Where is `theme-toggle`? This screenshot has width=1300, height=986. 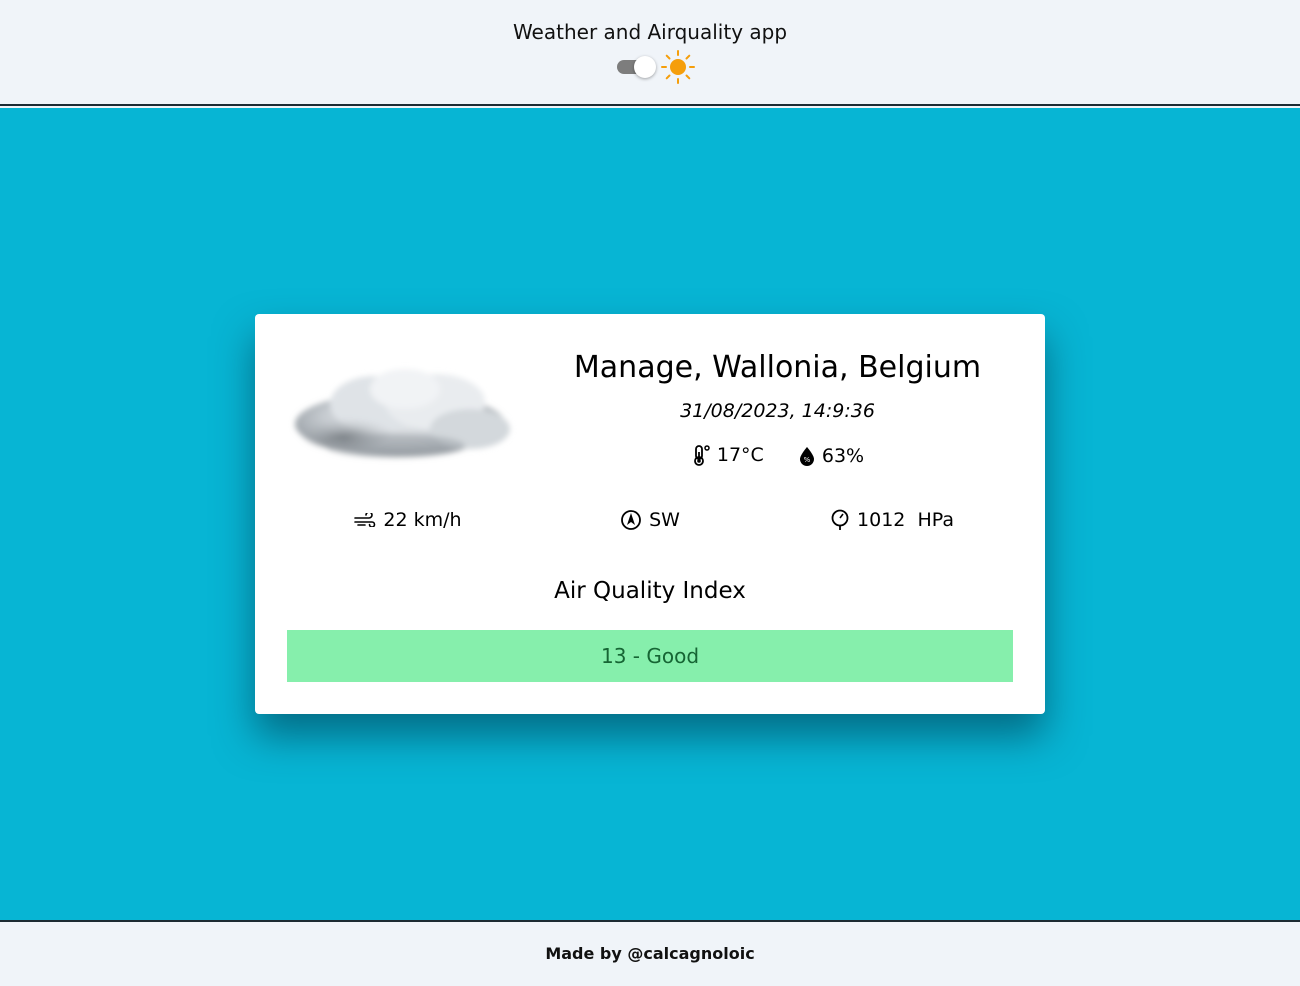
theme-toggle is located at coordinates (636, 67).